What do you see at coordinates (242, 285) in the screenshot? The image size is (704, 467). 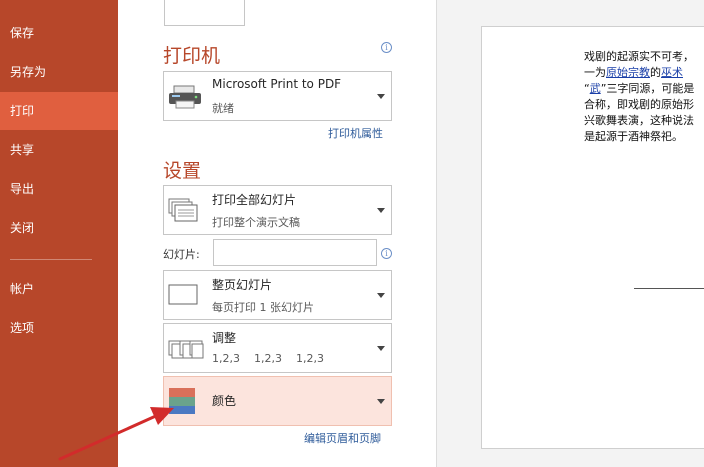 I see `layout-title: 整页幻灯片` at bounding box center [242, 285].